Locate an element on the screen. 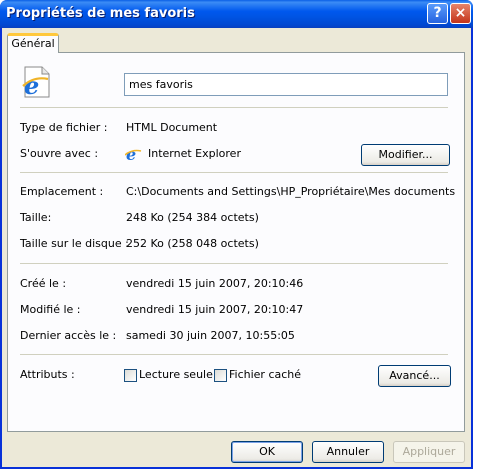 The height and width of the screenshot is (473, 477). opens-with-value: Internet Explorer is located at coordinates (194, 153).